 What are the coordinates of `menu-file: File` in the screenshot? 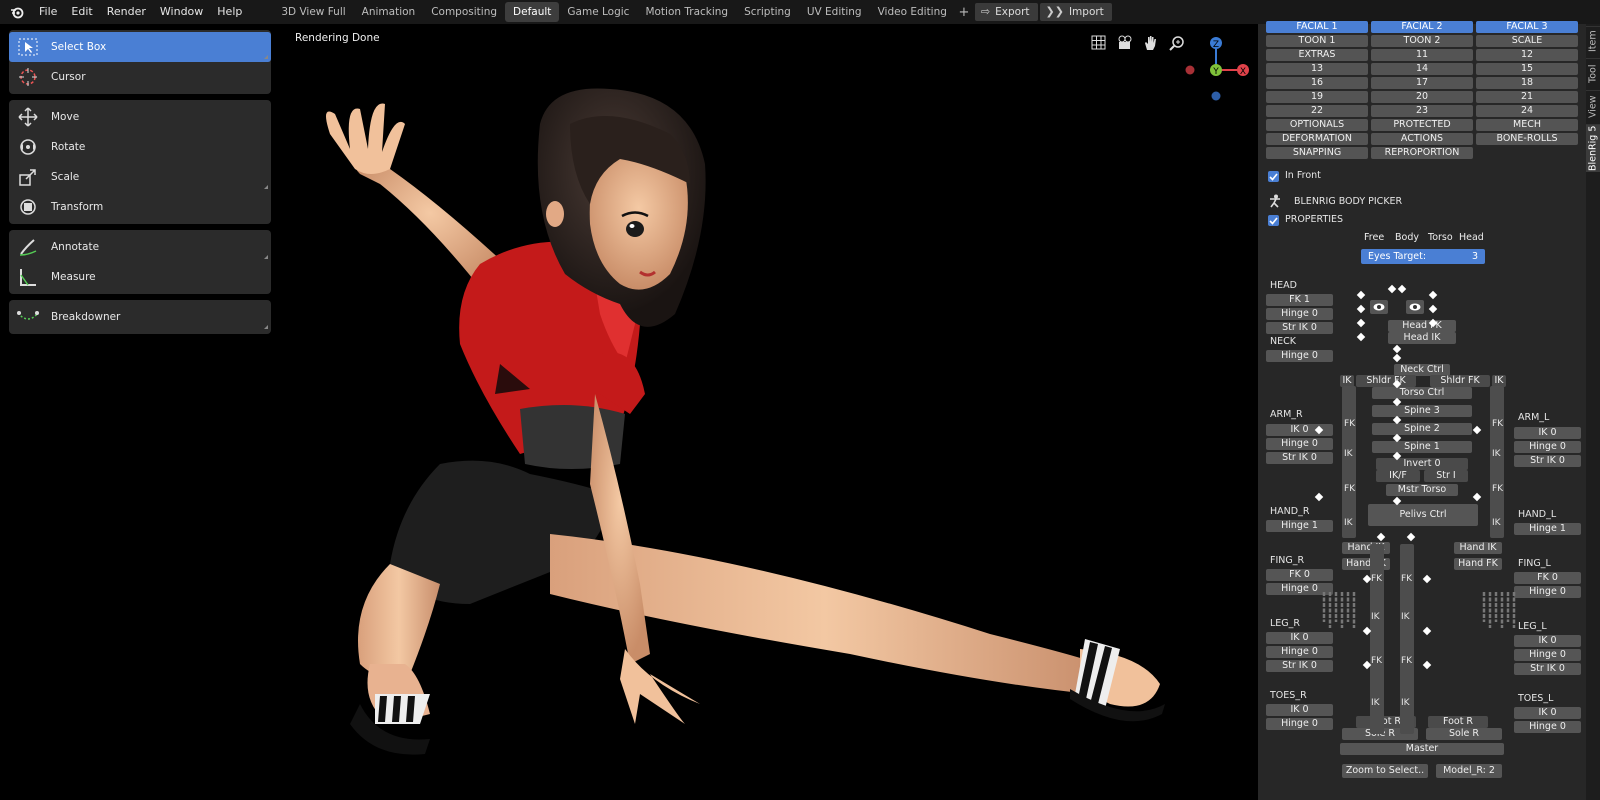 It's located at (48, 12).